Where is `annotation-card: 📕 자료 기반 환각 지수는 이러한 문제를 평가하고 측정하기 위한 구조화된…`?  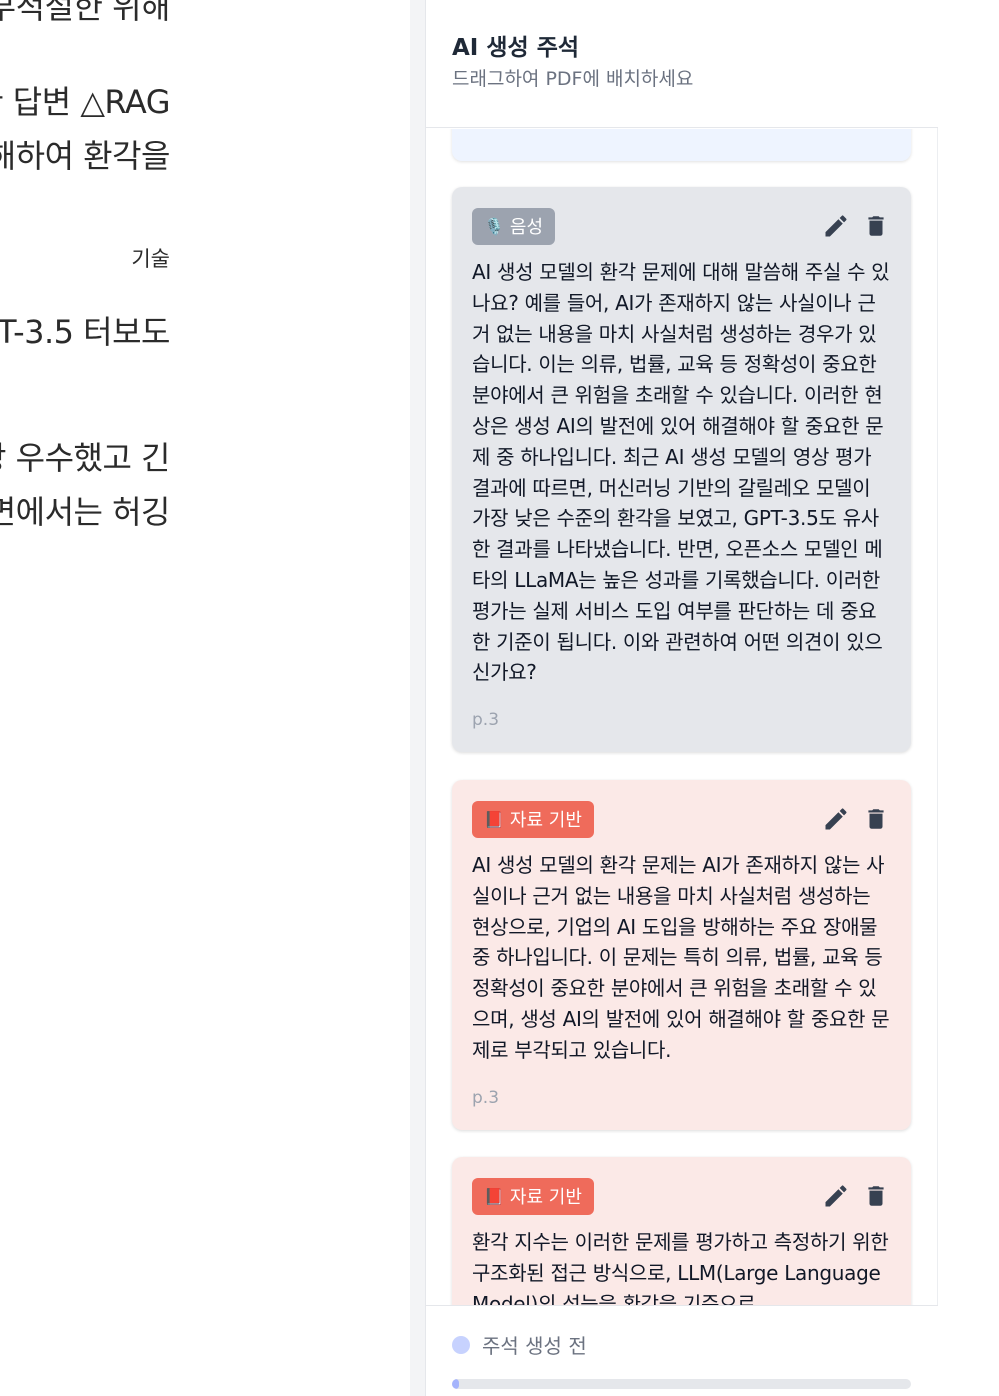 annotation-card: 📕 자료 기반 환각 지수는 이러한 문제를 평가하고 측정하기 위한 구조화된… is located at coordinates (681, 1231).